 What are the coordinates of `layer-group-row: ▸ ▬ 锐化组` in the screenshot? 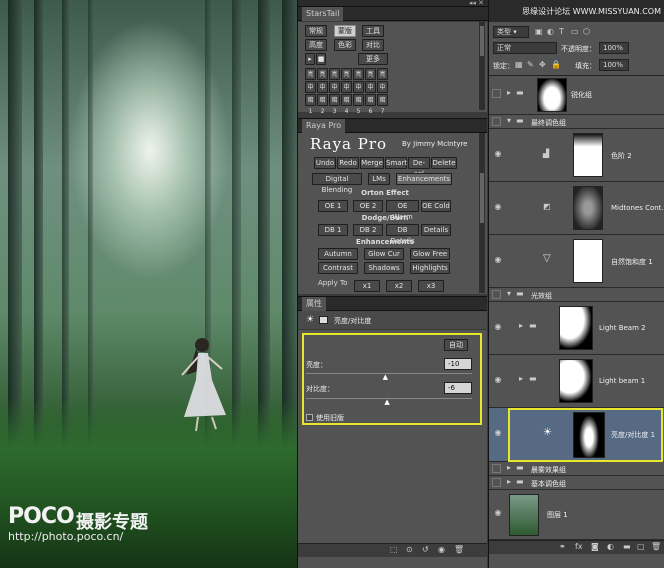 It's located at (576, 95).